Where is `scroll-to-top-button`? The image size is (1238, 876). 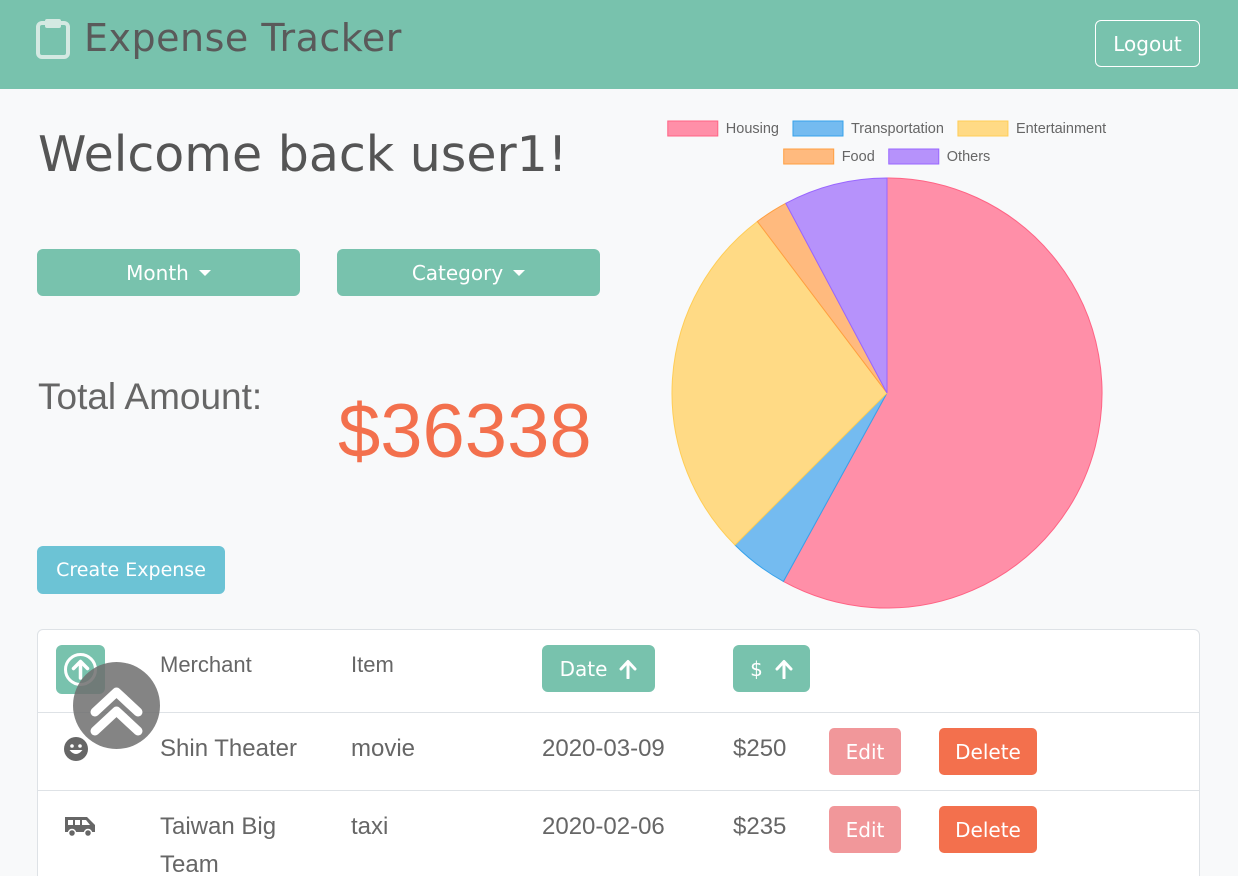
scroll-to-top-button is located at coordinates (116, 705).